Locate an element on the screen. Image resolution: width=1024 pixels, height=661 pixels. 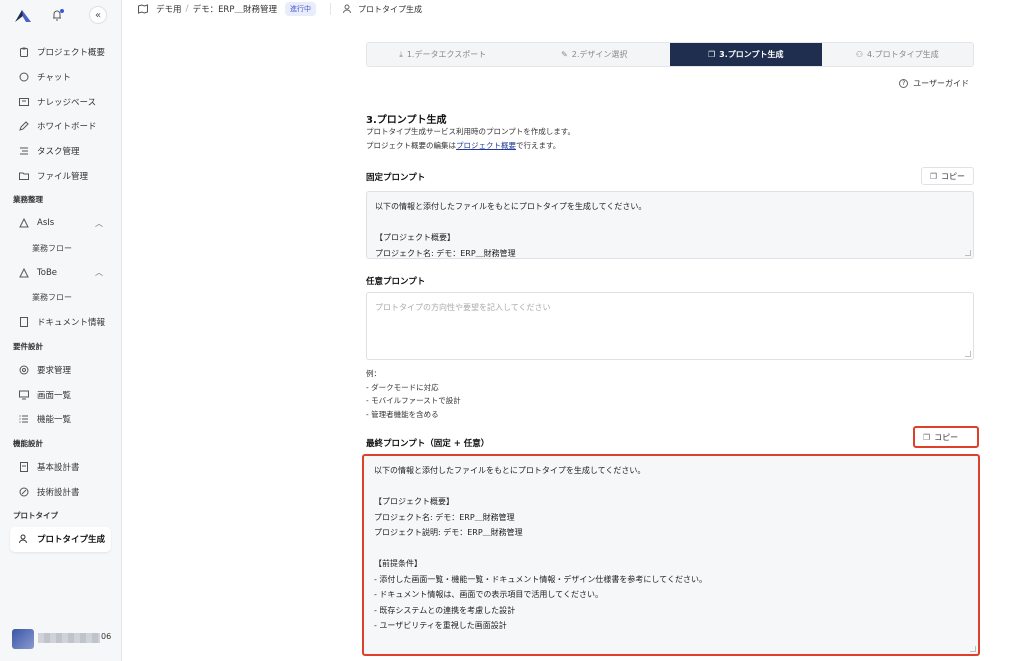
pen-icon is located at coordinates (24, 126).